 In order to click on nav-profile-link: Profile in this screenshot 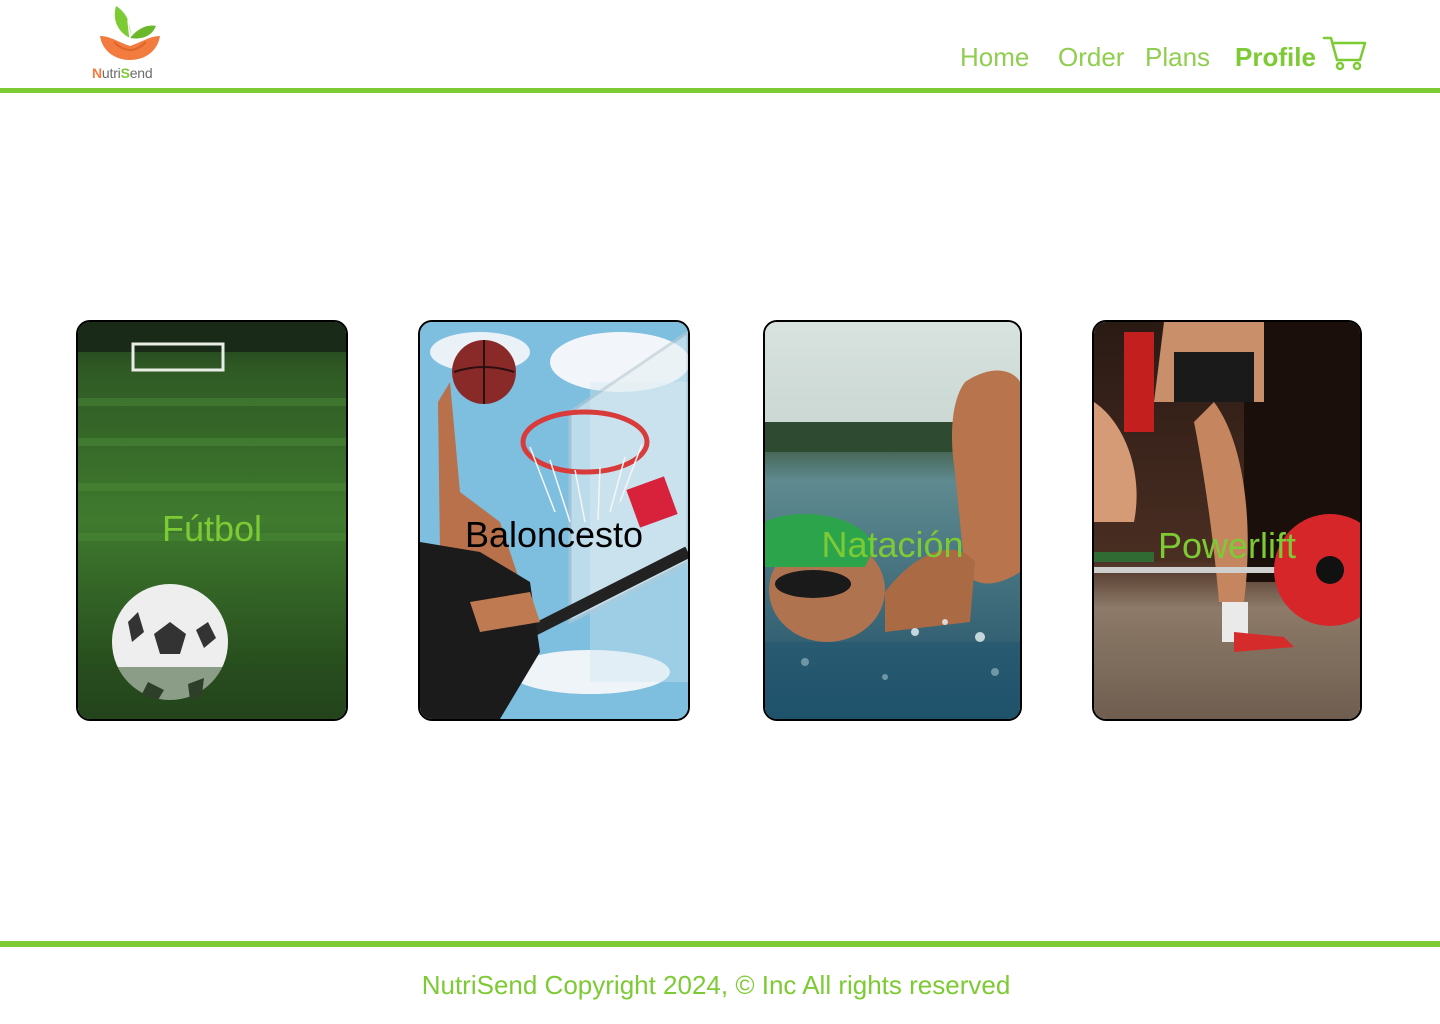, I will do `click(1275, 57)`.